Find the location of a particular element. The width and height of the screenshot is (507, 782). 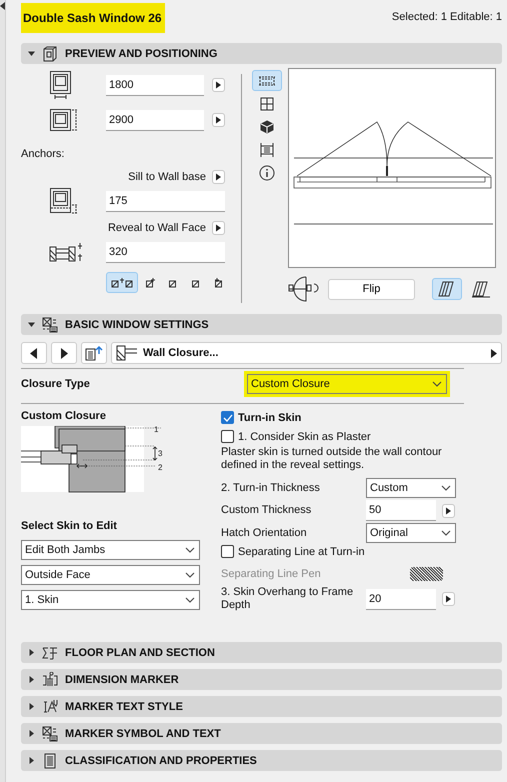

number-field: 50 is located at coordinates (401, 510).